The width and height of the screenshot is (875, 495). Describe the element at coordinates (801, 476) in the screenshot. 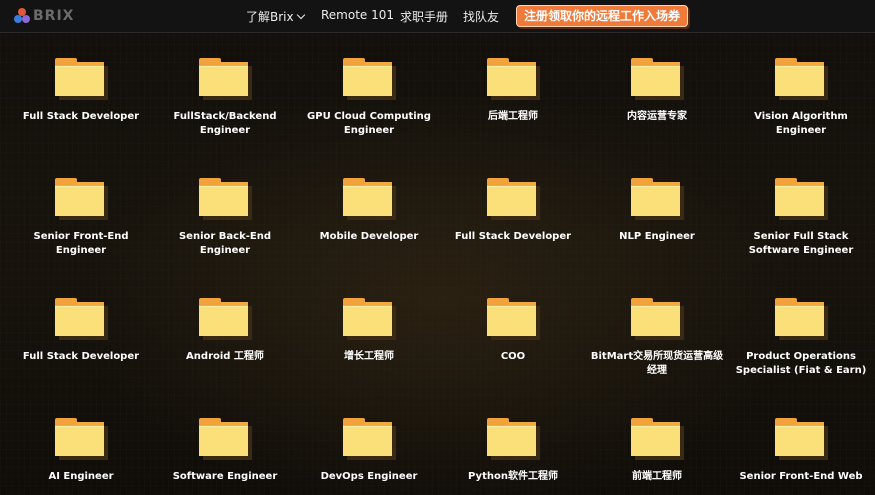

I see `job-folder-label: Senior Front-End Web` at that location.